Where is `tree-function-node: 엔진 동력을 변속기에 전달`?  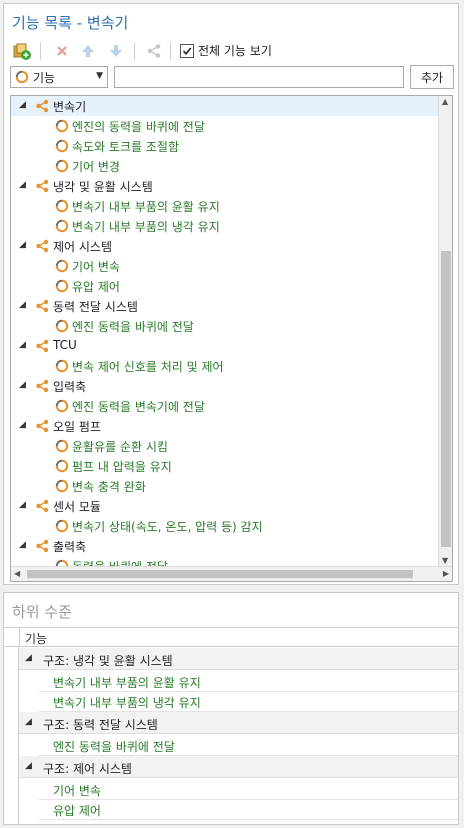 tree-function-node: 엔진 동력을 변속기에 전달 is located at coordinates (225, 406).